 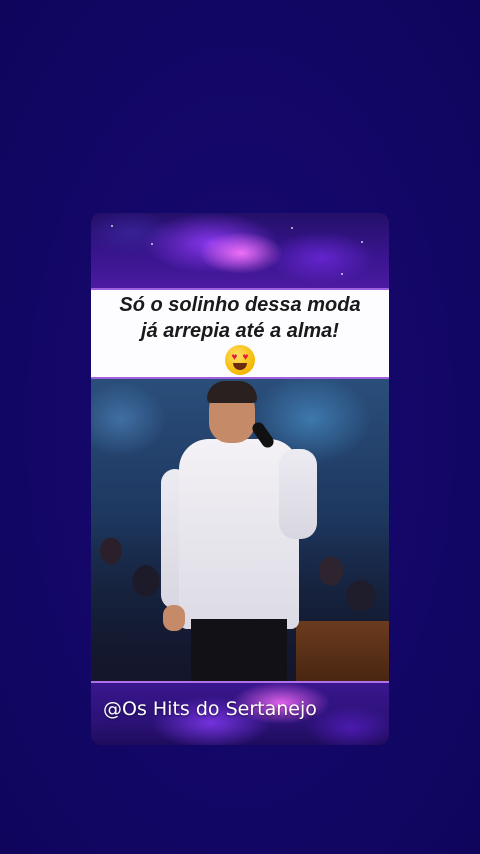 I want to click on channel-watermark: @Os Hits do Sertanejo, so click(x=210, y=709).